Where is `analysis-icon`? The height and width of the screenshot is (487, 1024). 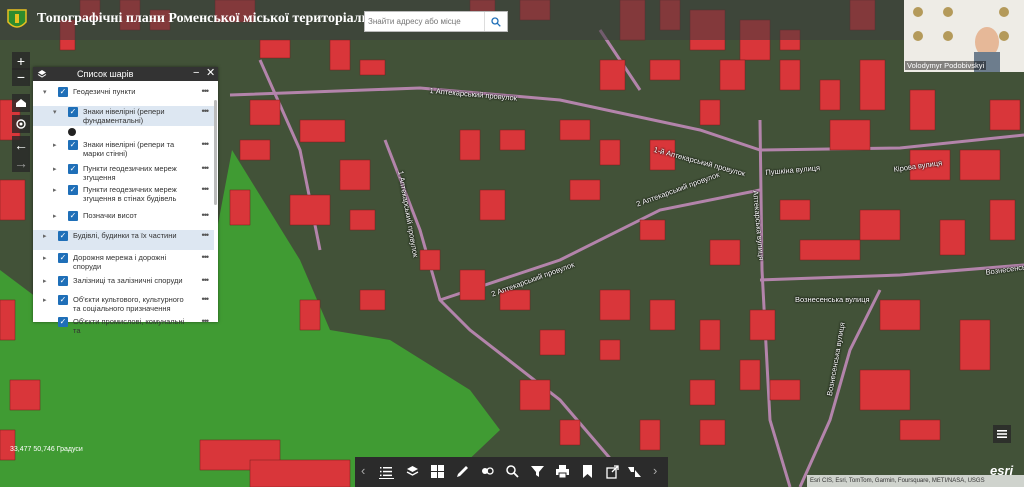
analysis-icon is located at coordinates (487, 471).